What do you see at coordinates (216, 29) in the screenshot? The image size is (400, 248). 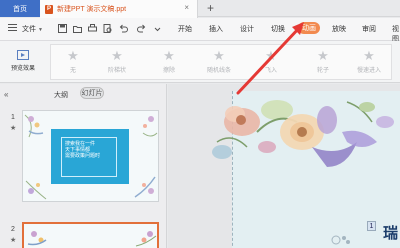 I see `tab-insert: 插入` at bounding box center [216, 29].